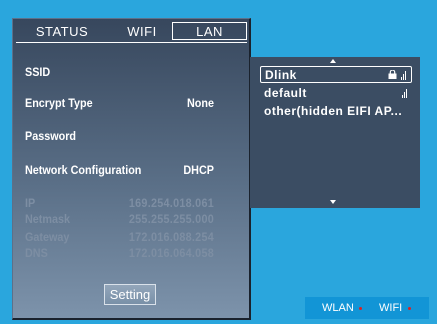 This screenshot has width=437, height=324. Describe the element at coordinates (83, 170) in the screenshot. I see `network-configuration-label: Network Configuration` at that location.